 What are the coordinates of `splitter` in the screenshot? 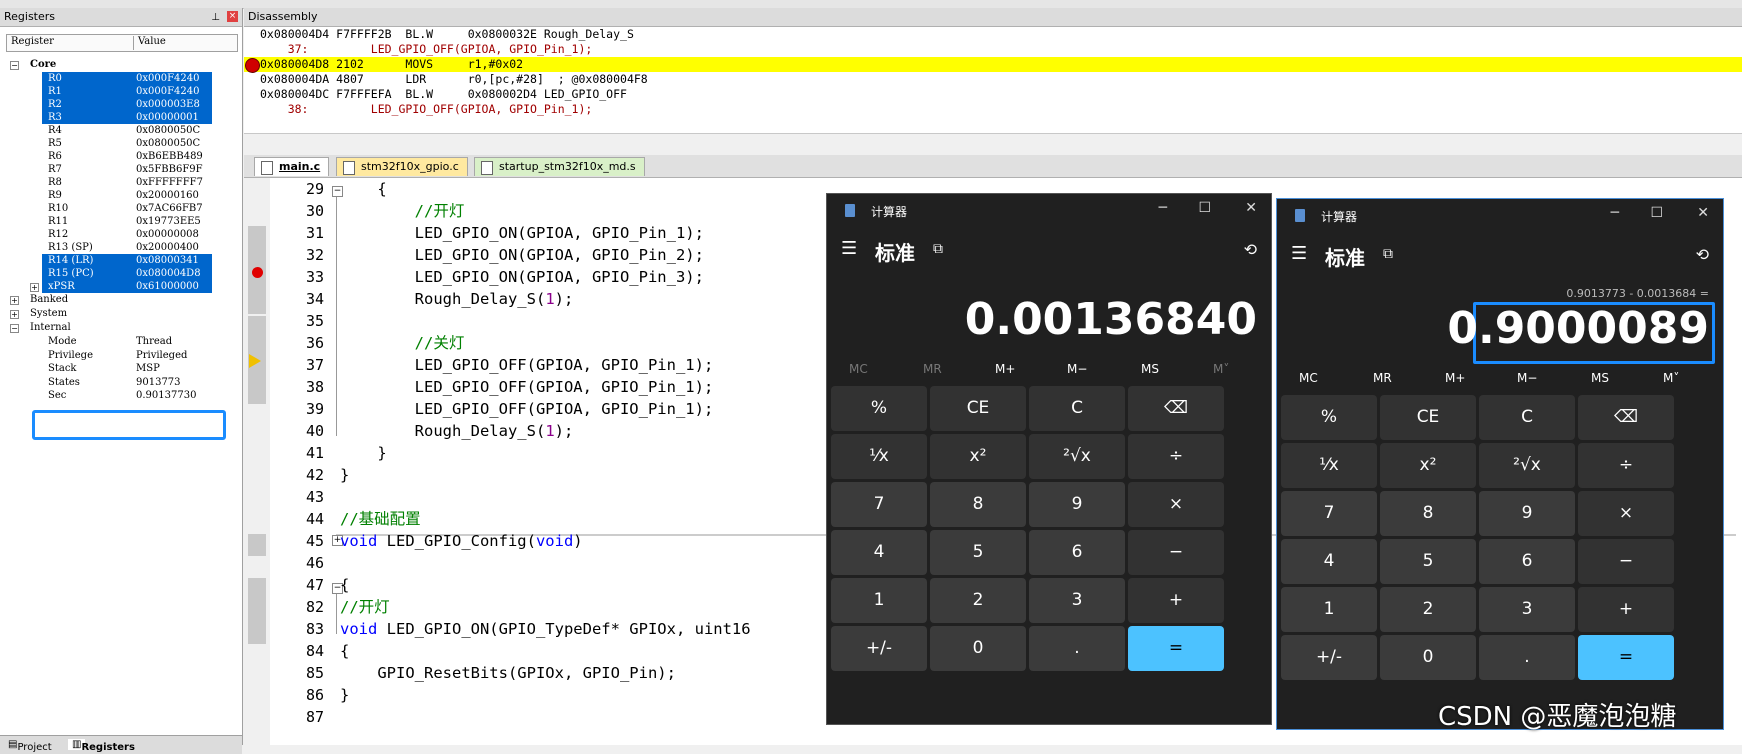 It's located at (993, 144).